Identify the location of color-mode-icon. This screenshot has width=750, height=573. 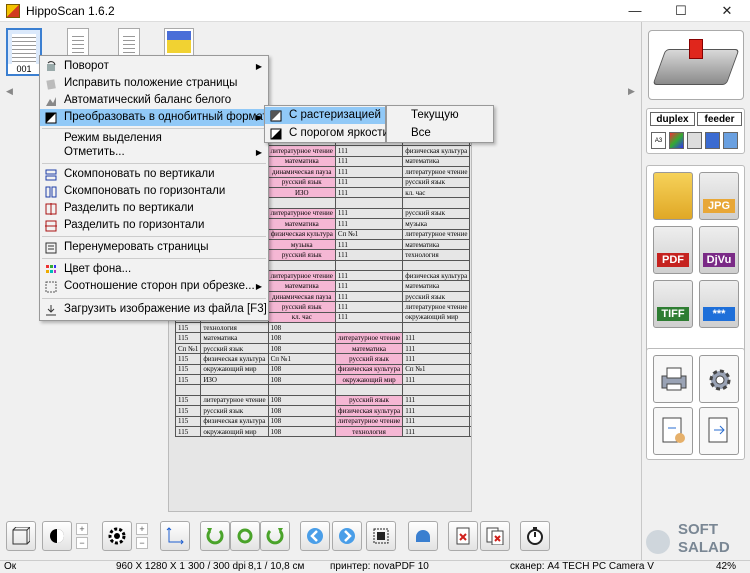
(676, 140).